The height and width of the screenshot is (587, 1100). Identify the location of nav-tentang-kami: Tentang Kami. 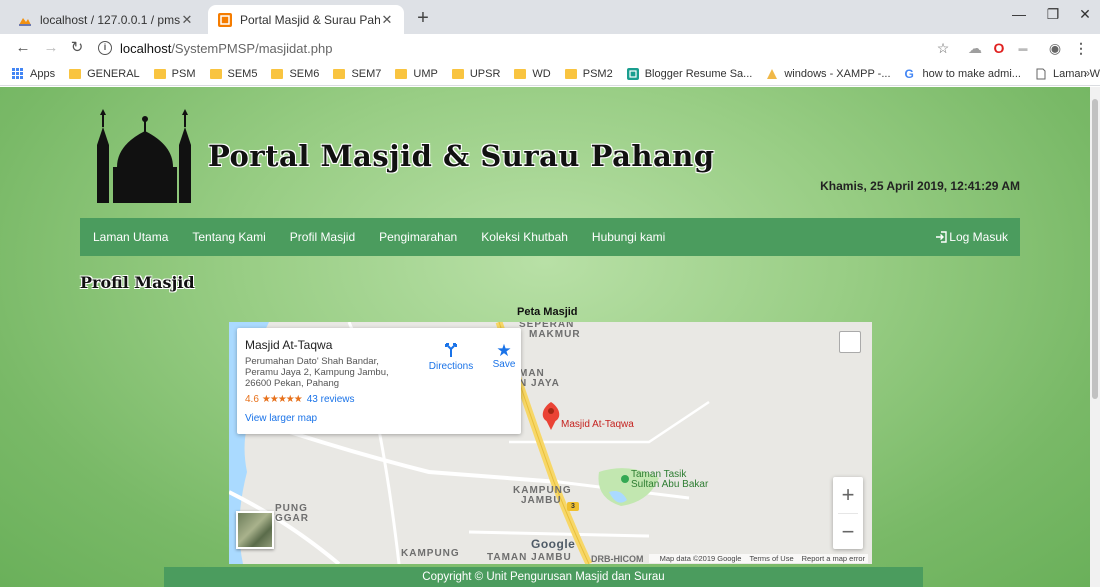
(228, 237).